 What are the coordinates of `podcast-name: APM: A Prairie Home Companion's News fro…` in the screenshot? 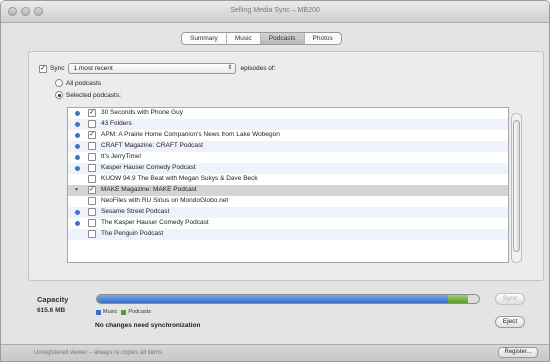 It's located at (190, 134).